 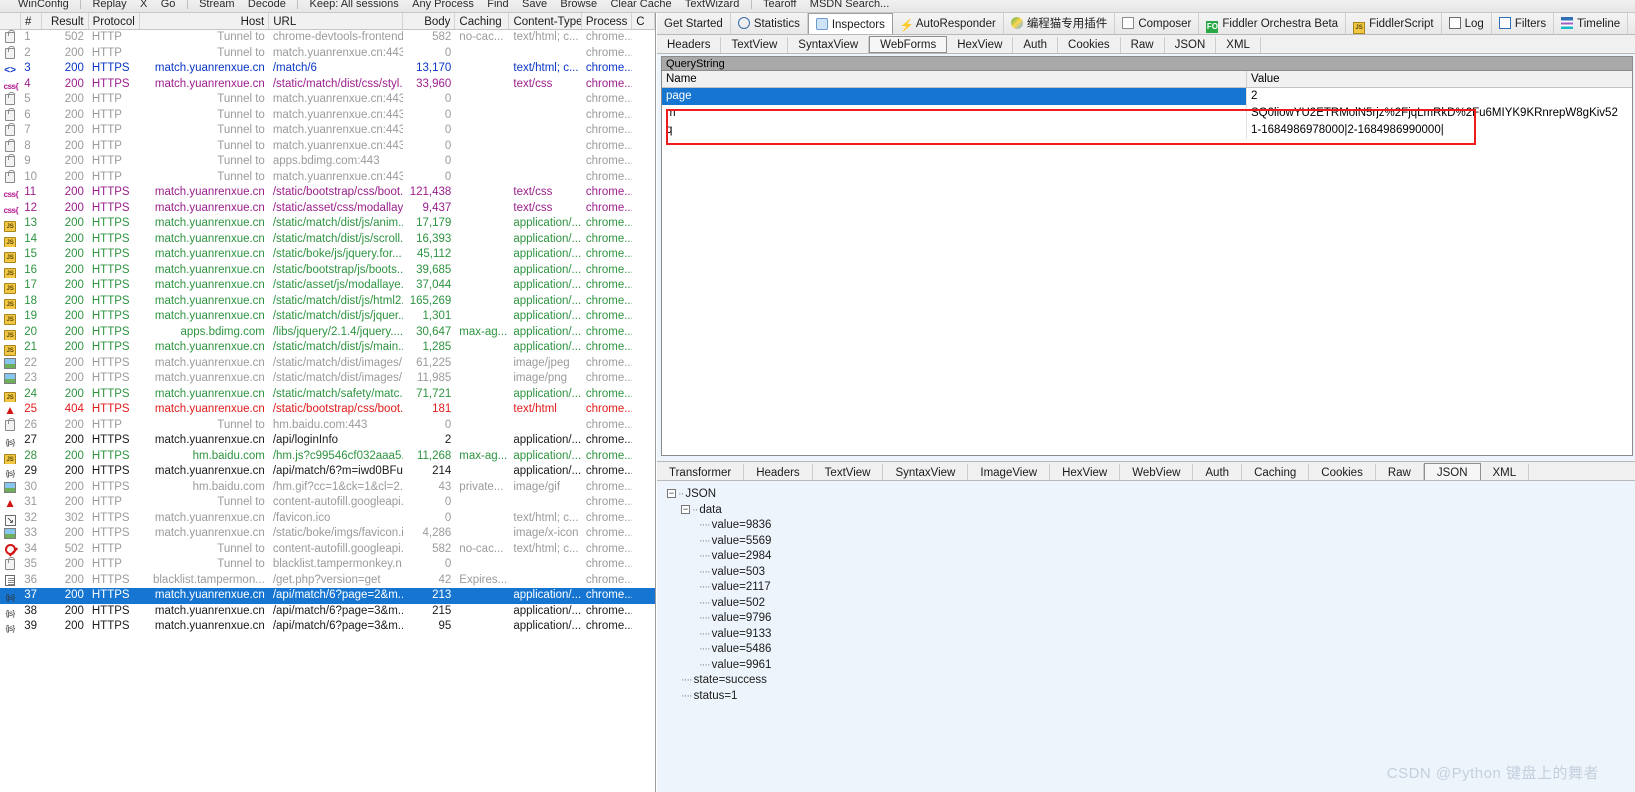 What do you see at coordinates (850, 23) in the screenshot?
I see `inspector-tab-inspectors: Inspectors` at bounding box center [850, 23].